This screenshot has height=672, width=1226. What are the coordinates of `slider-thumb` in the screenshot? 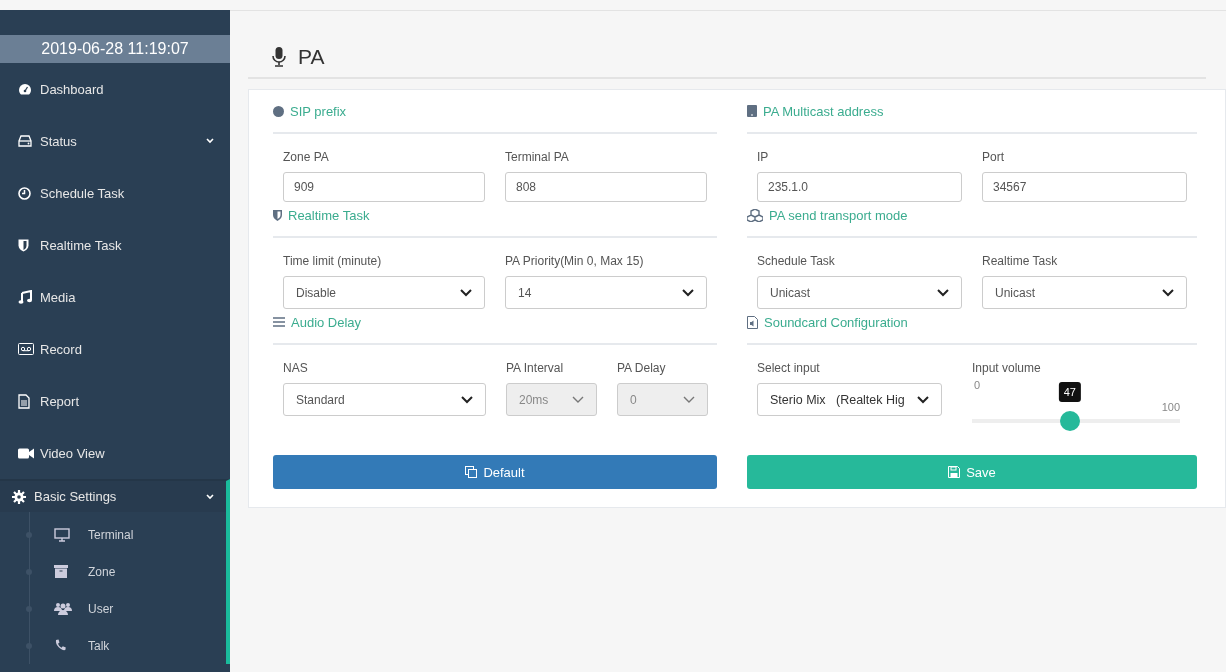 It's located at (1069, 421).